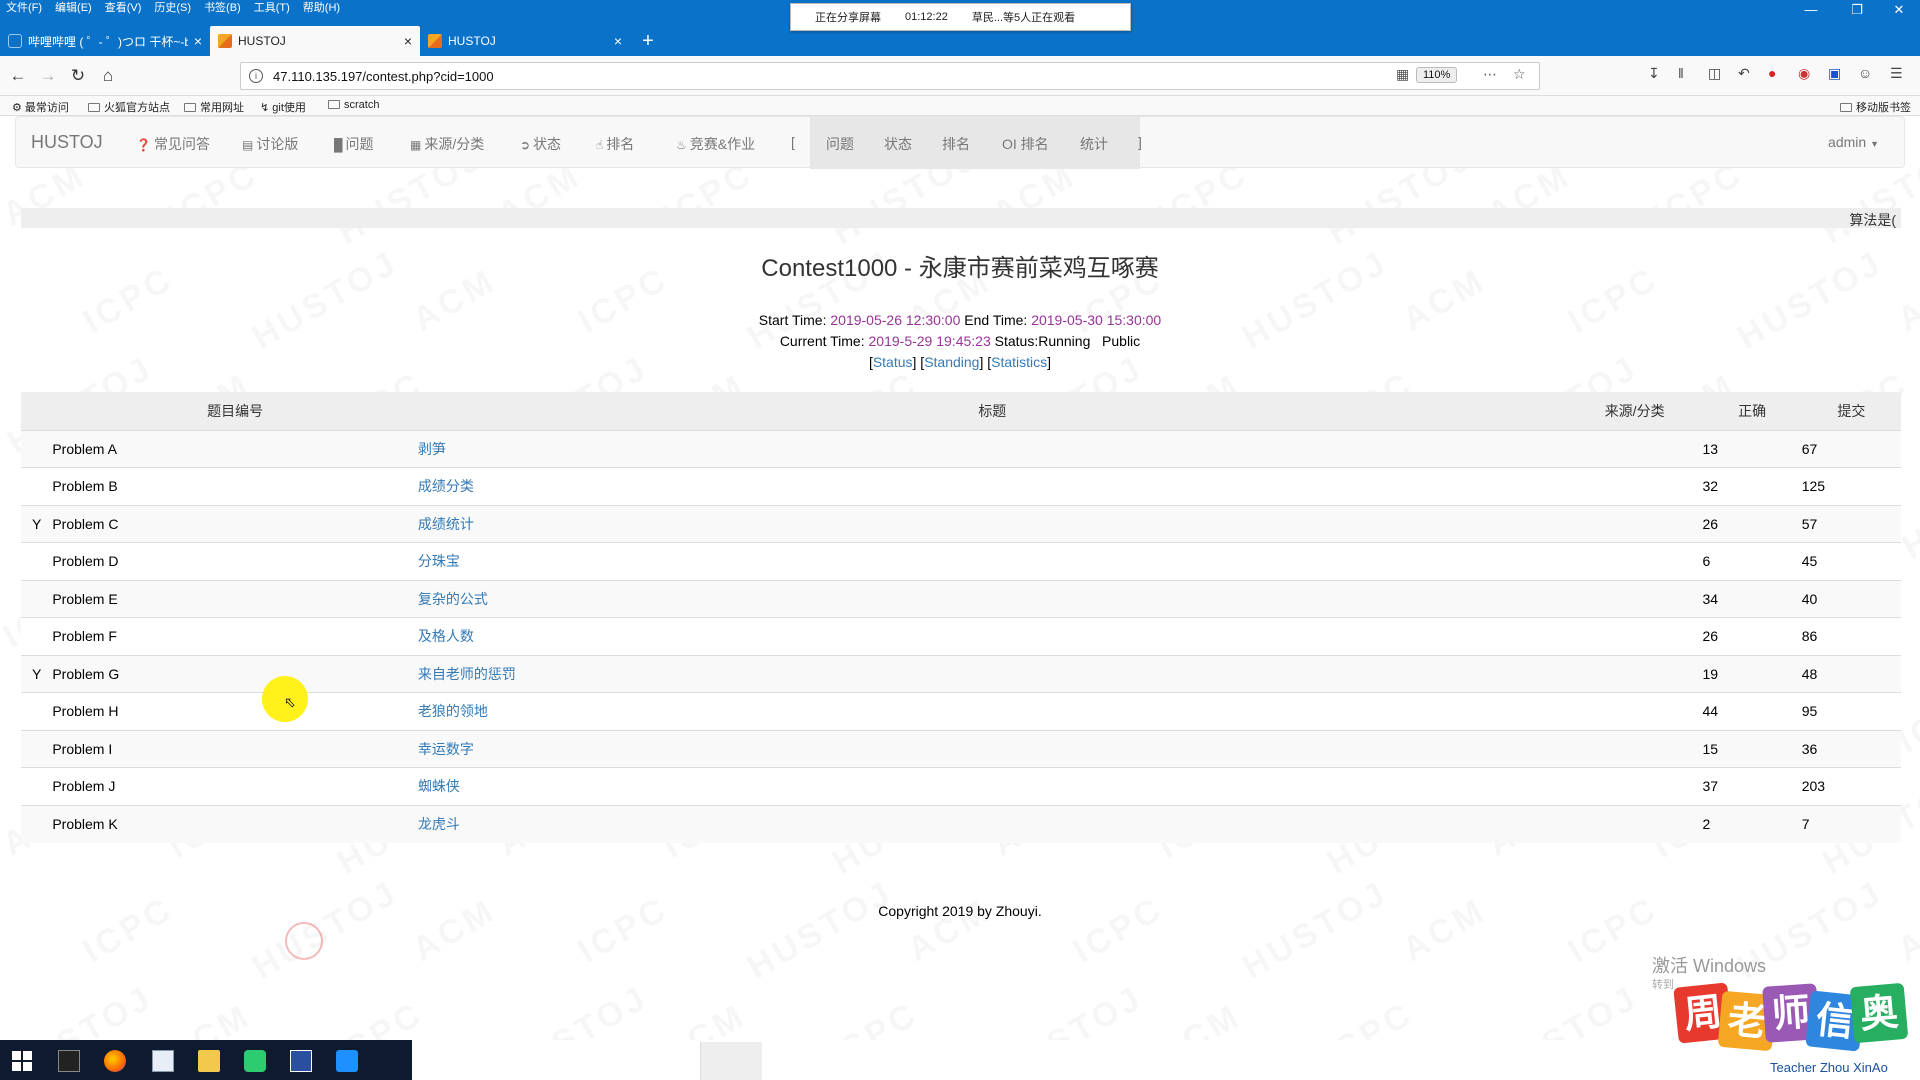  Describe the element at coordinates (439, 786) in the screenshot. I see `problem-title-link: 蜘蛛侠` at that location.